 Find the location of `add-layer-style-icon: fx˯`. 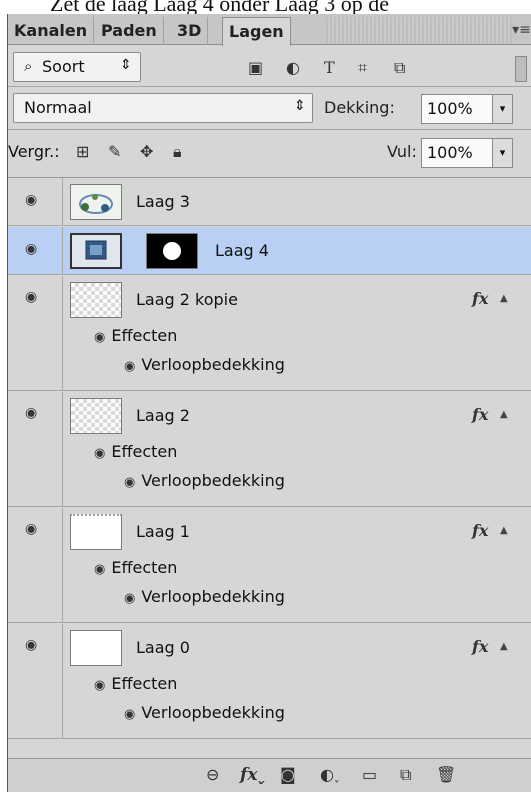

add-layer-style-icon: fx˯ is located at coordinates (253, 775).